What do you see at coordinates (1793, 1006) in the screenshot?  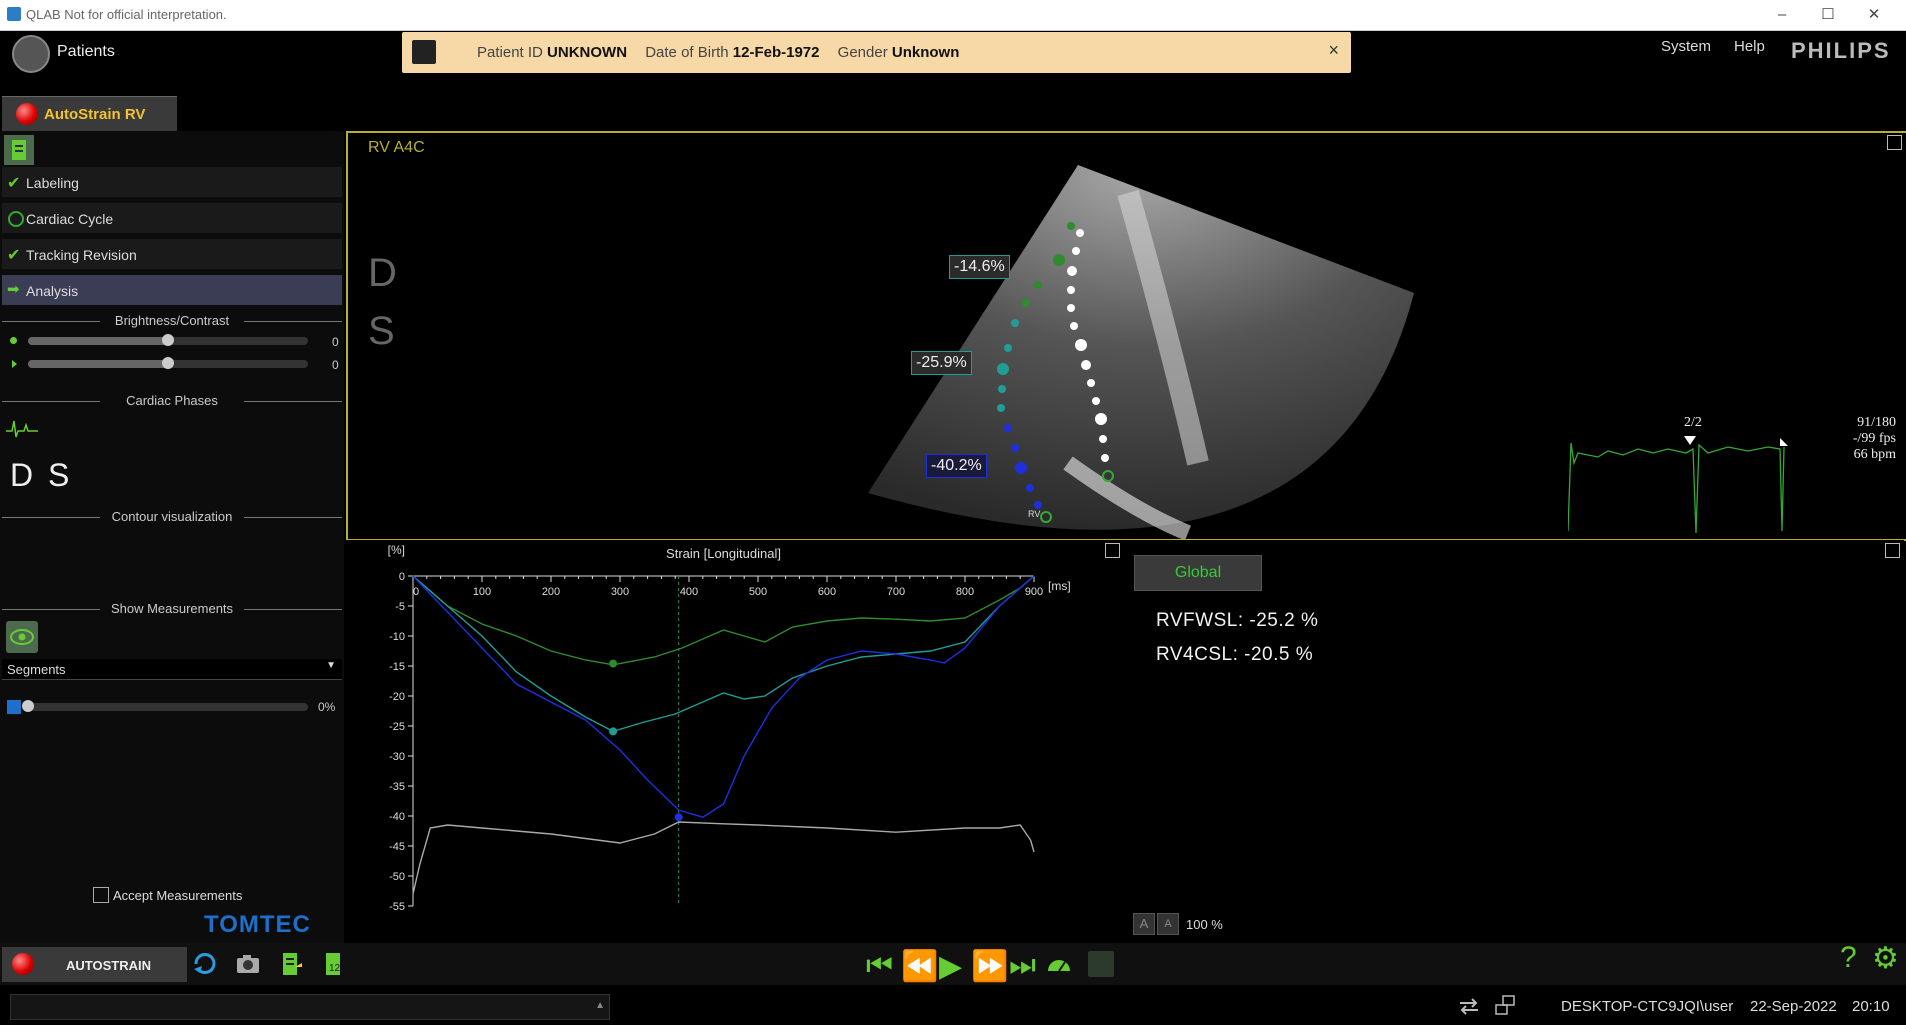 I see `status-date: 22-Sep-2022` at bounding box center [1793, 1006].